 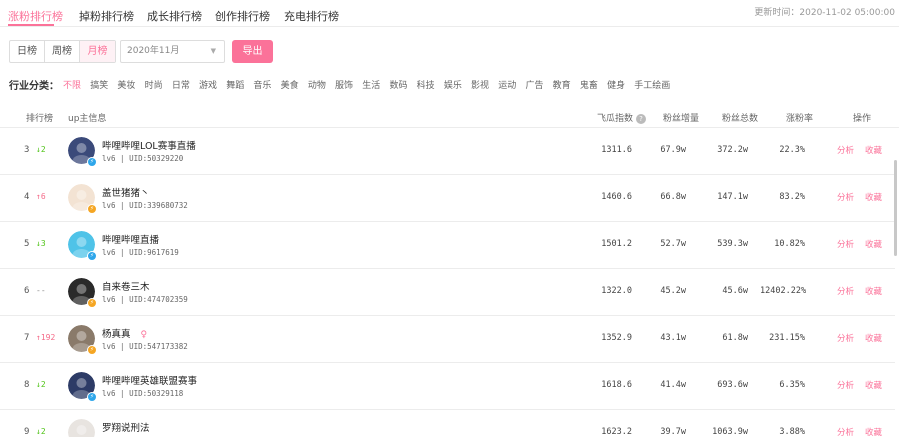 I want to click on up-uid: UID:50329220, so click(x=156, y=158).